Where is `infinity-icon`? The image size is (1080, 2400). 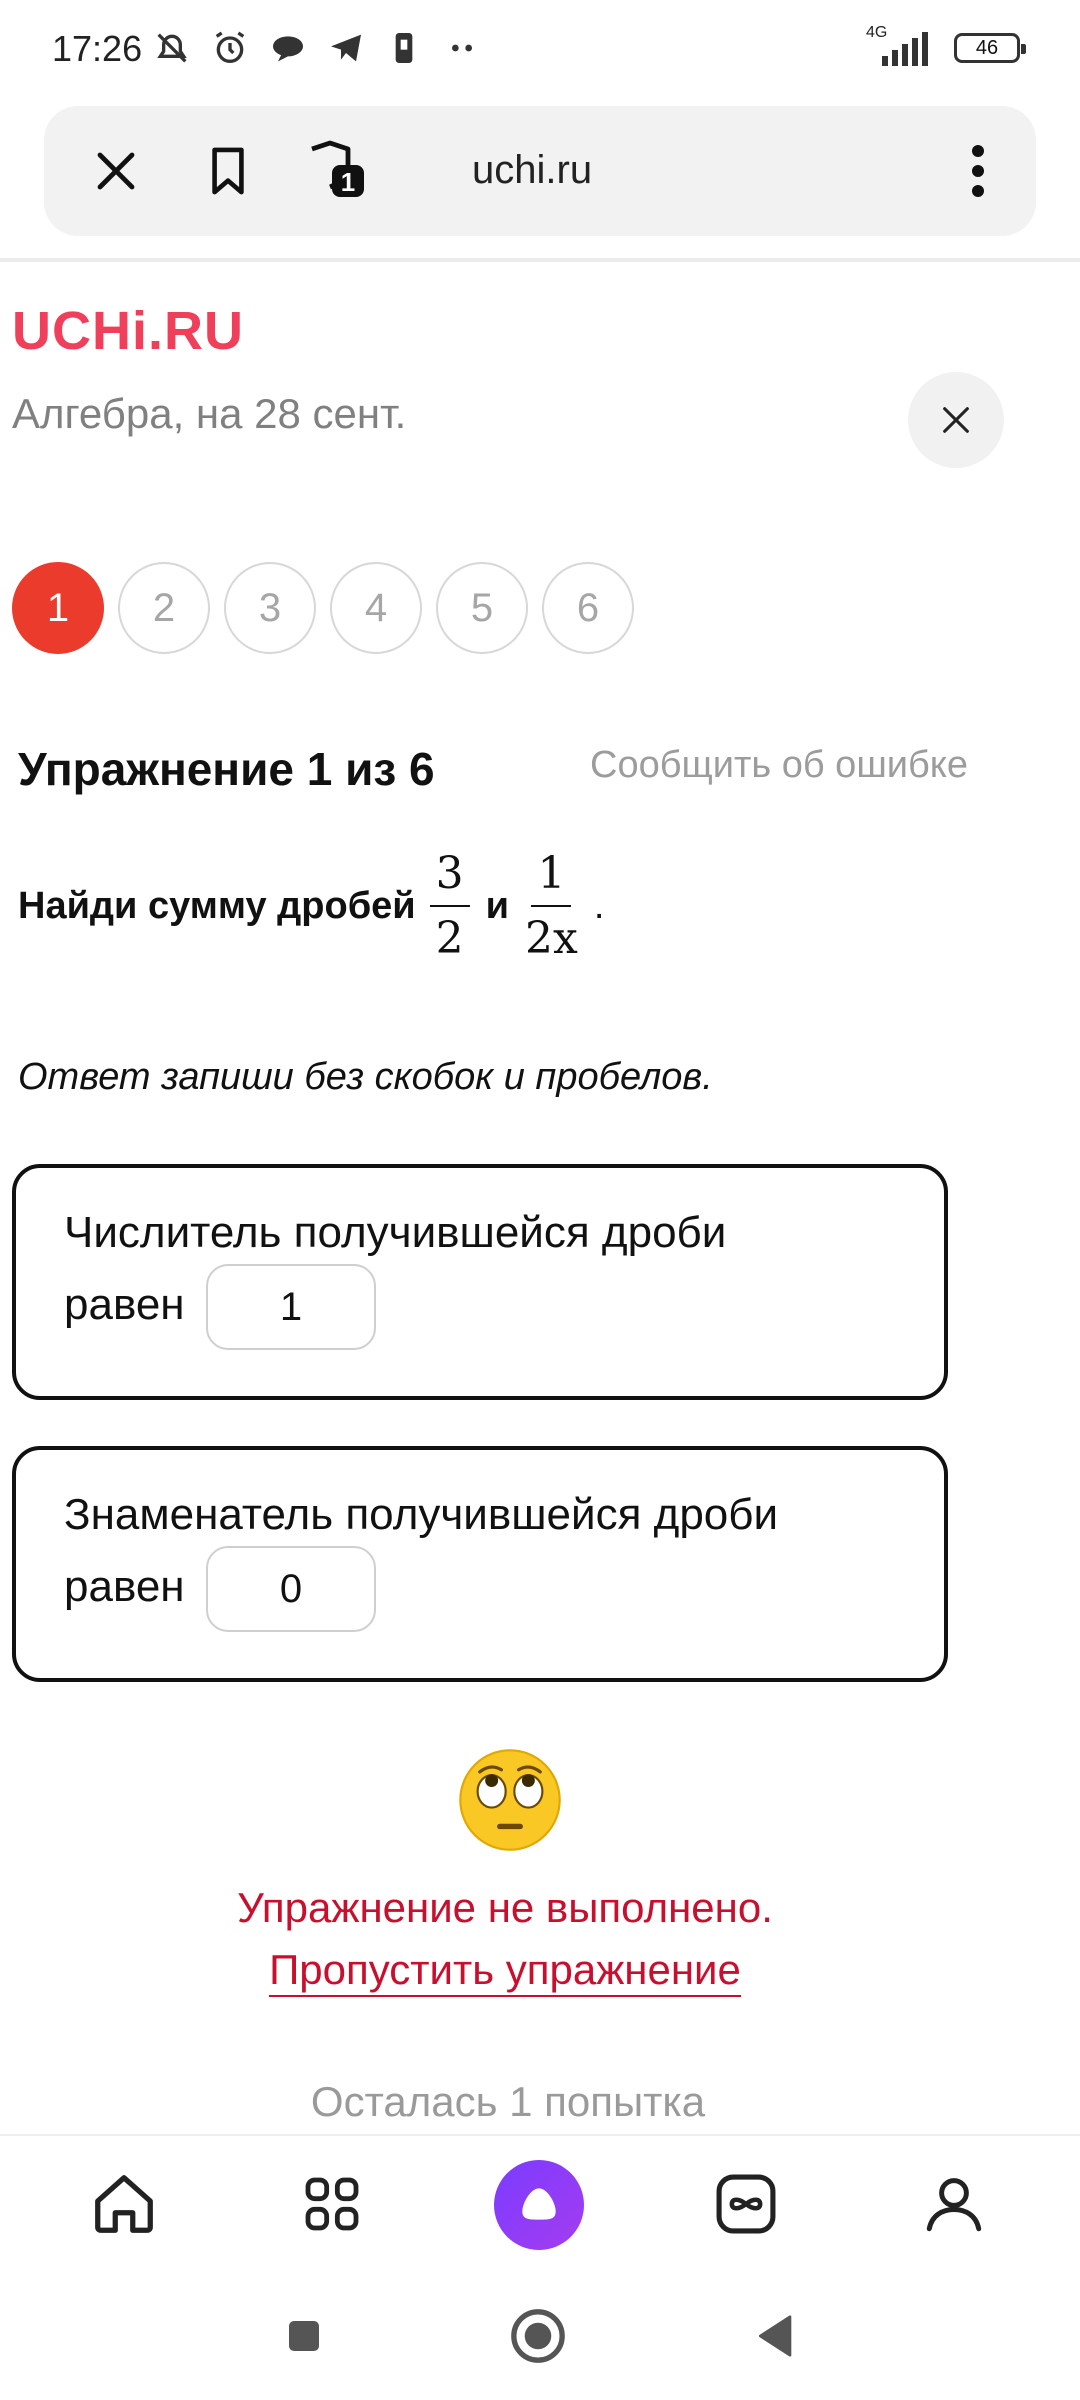
infinity-icon is located at coordinates (746, 2204).